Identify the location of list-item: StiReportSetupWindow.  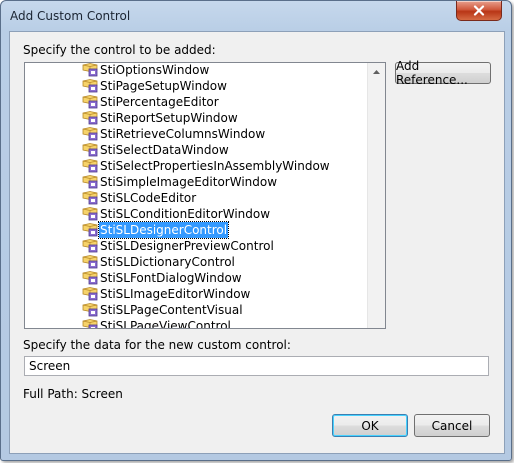
(197, 118).